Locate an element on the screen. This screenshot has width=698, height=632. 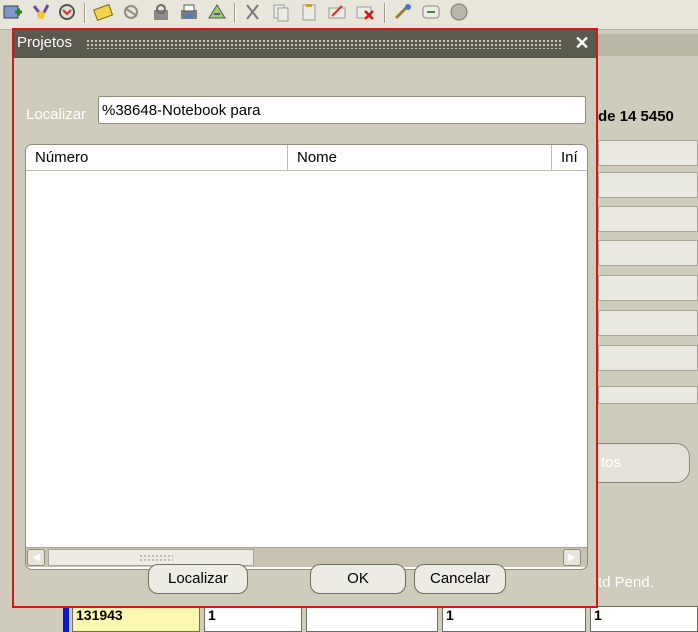
scroll-right-icon: ▶ is located at coordinates (572, 557).